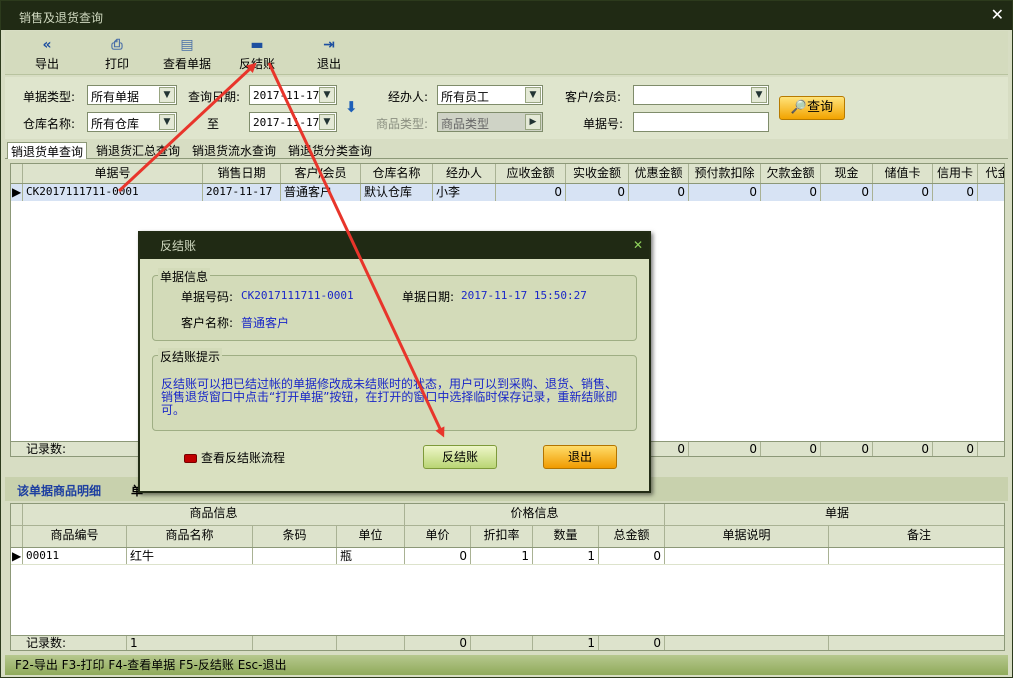 Image resolution: width=1013 pixels, height=678 pixels. What do you see at coordinates (408, 97) in the screenshot?
I see `handler-label: 经办人:` at bounding box center [408, 97].